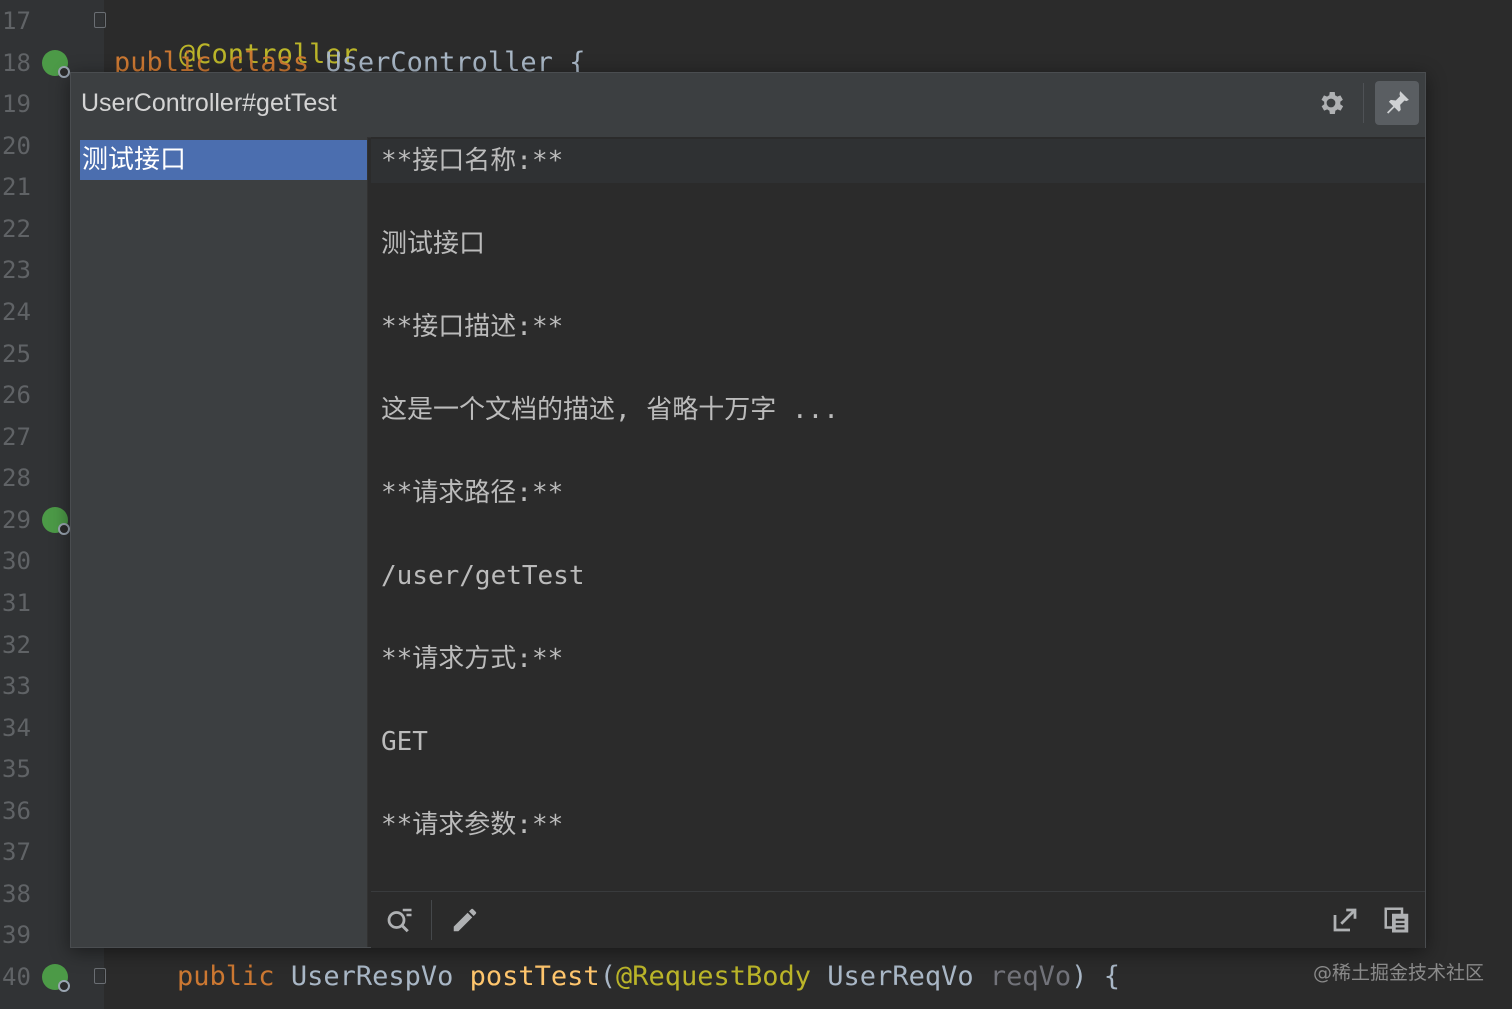 Image resolution: width=1512 pixels, height=1009 pixels. I want to click on brace-token: {, so click(1111, 976).